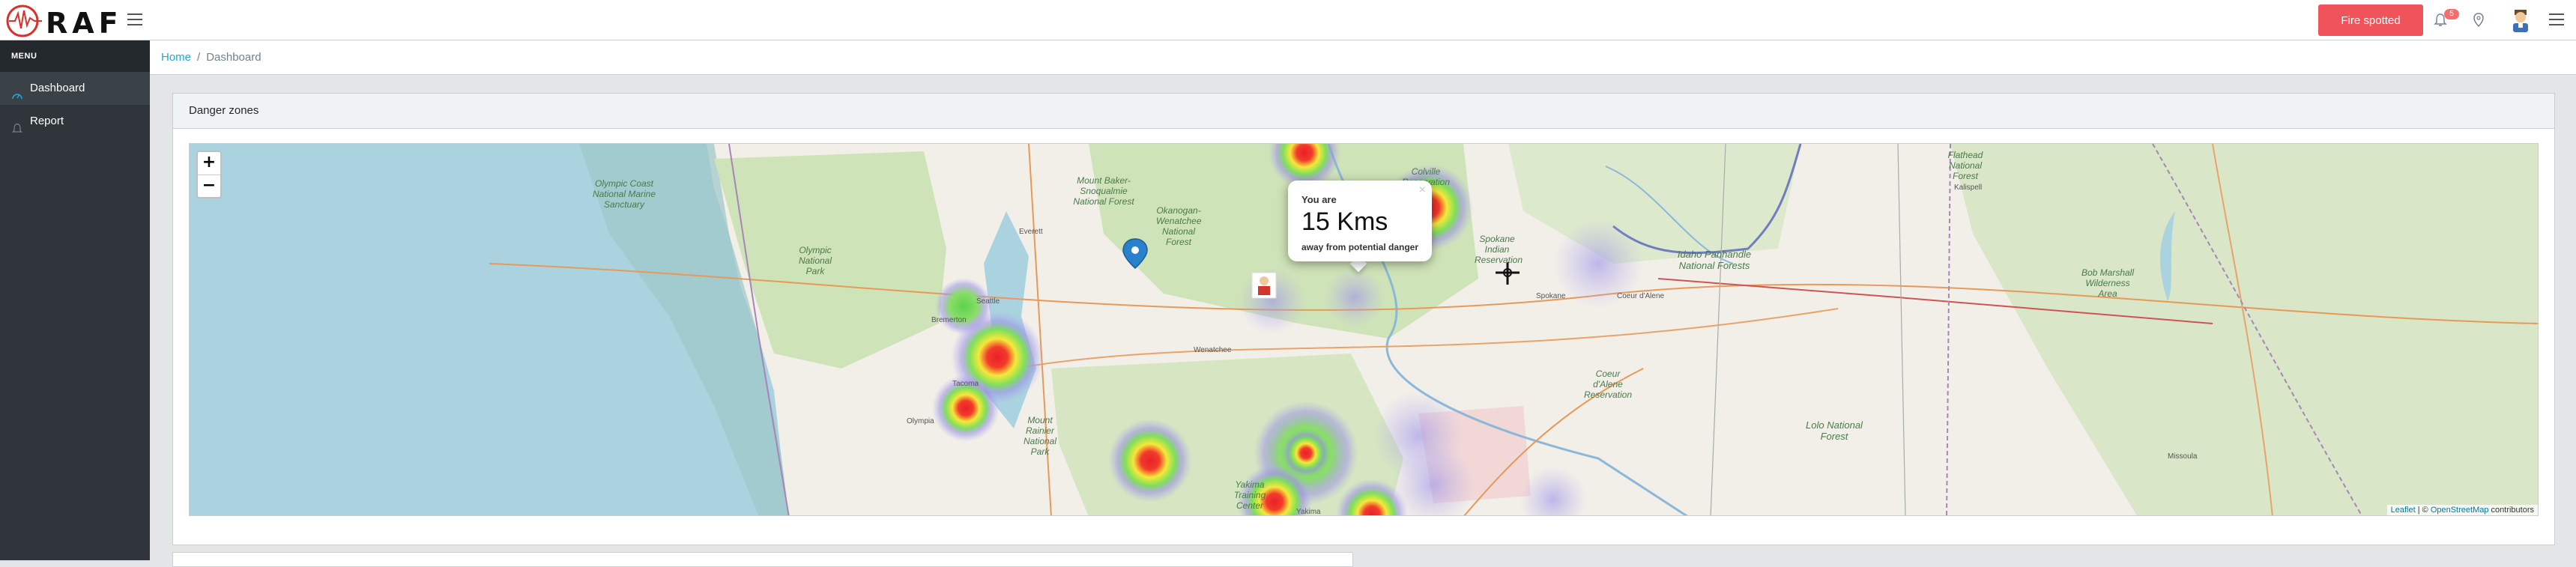 The image size is (2576, 567). I want to click on popup-line-danger: away from potential danger, so click(1360, 247).